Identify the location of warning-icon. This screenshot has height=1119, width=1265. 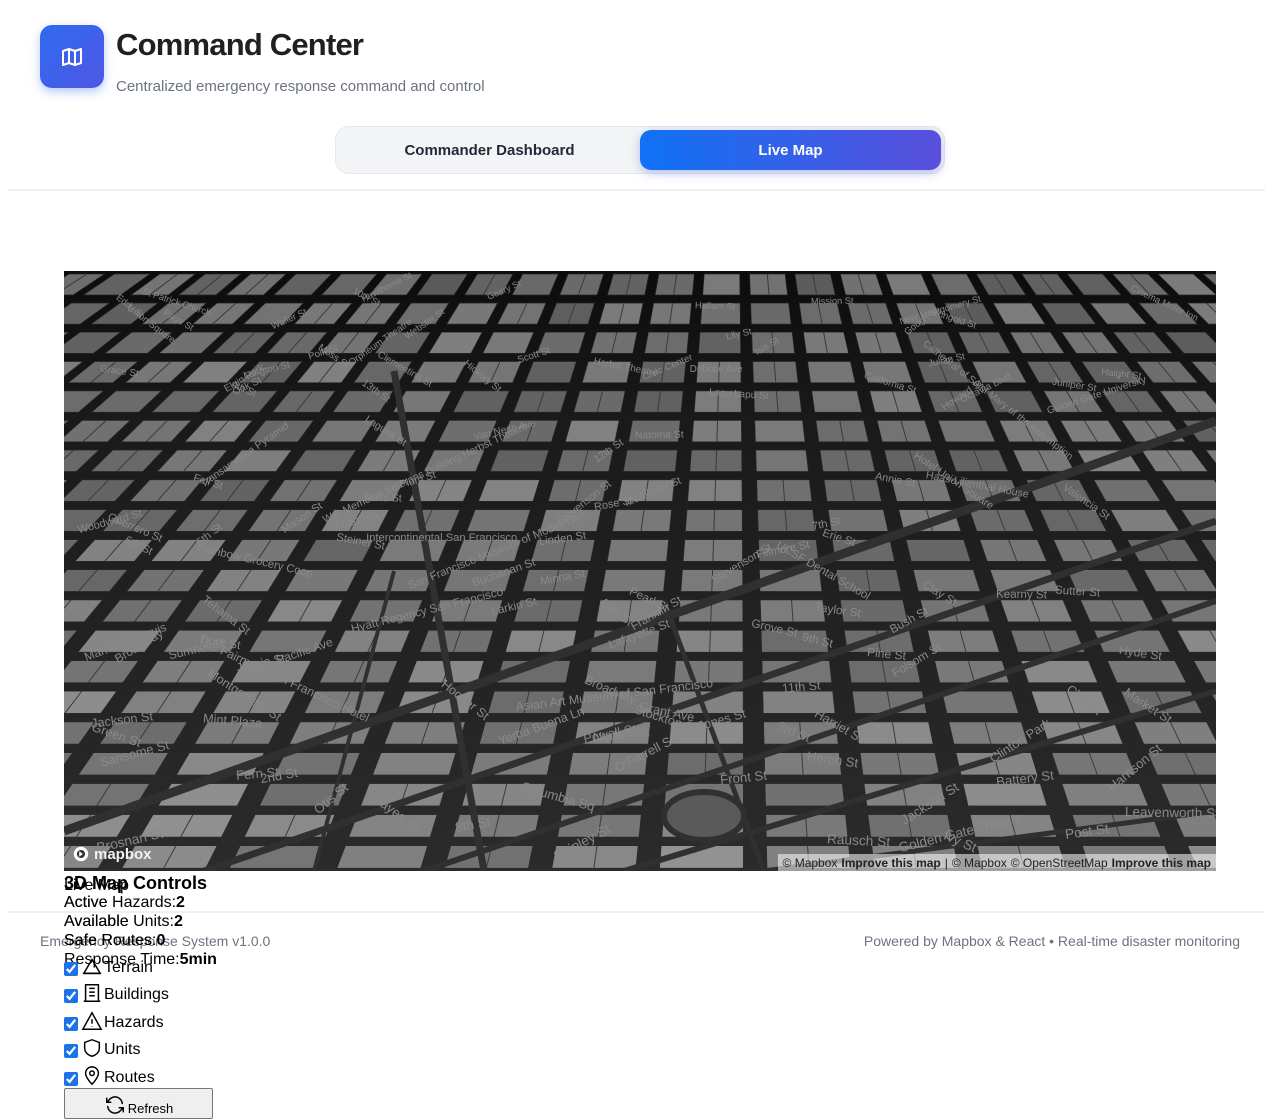
(92, 1020).